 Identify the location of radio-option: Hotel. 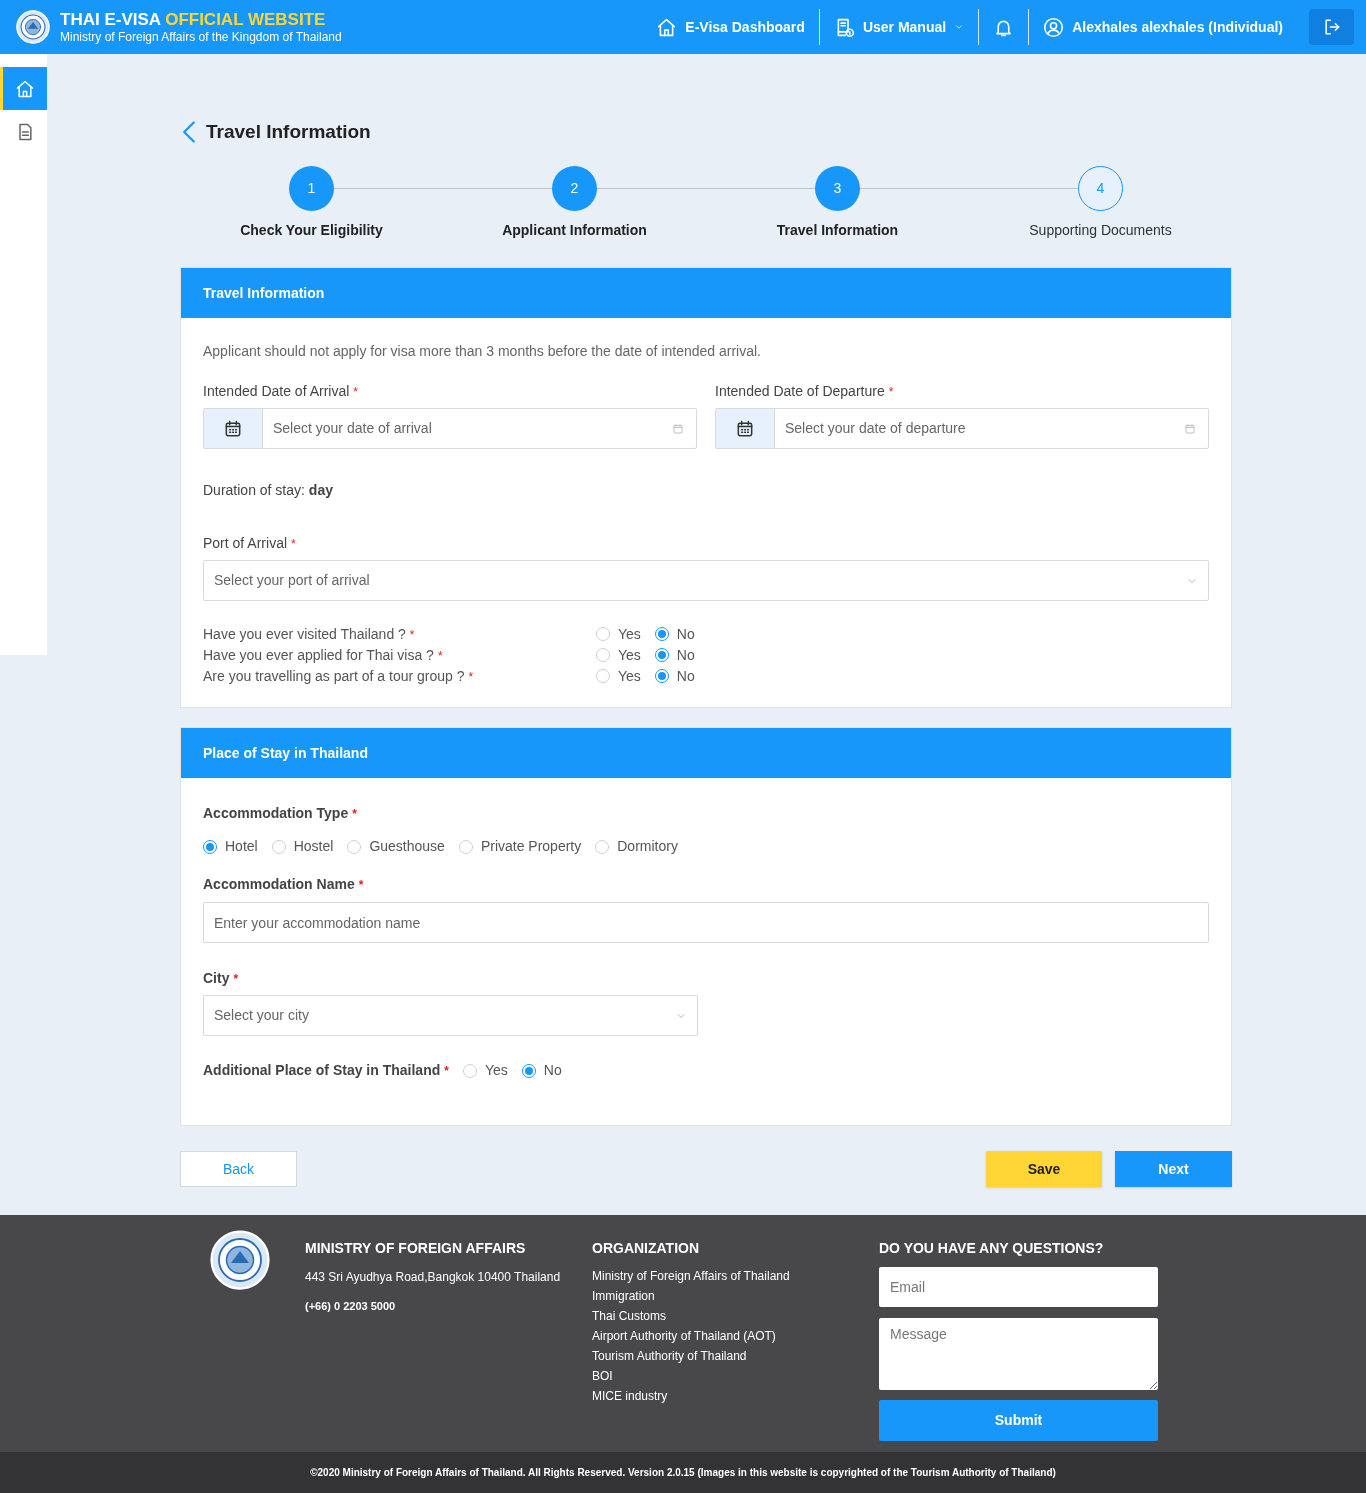
(230, 846).